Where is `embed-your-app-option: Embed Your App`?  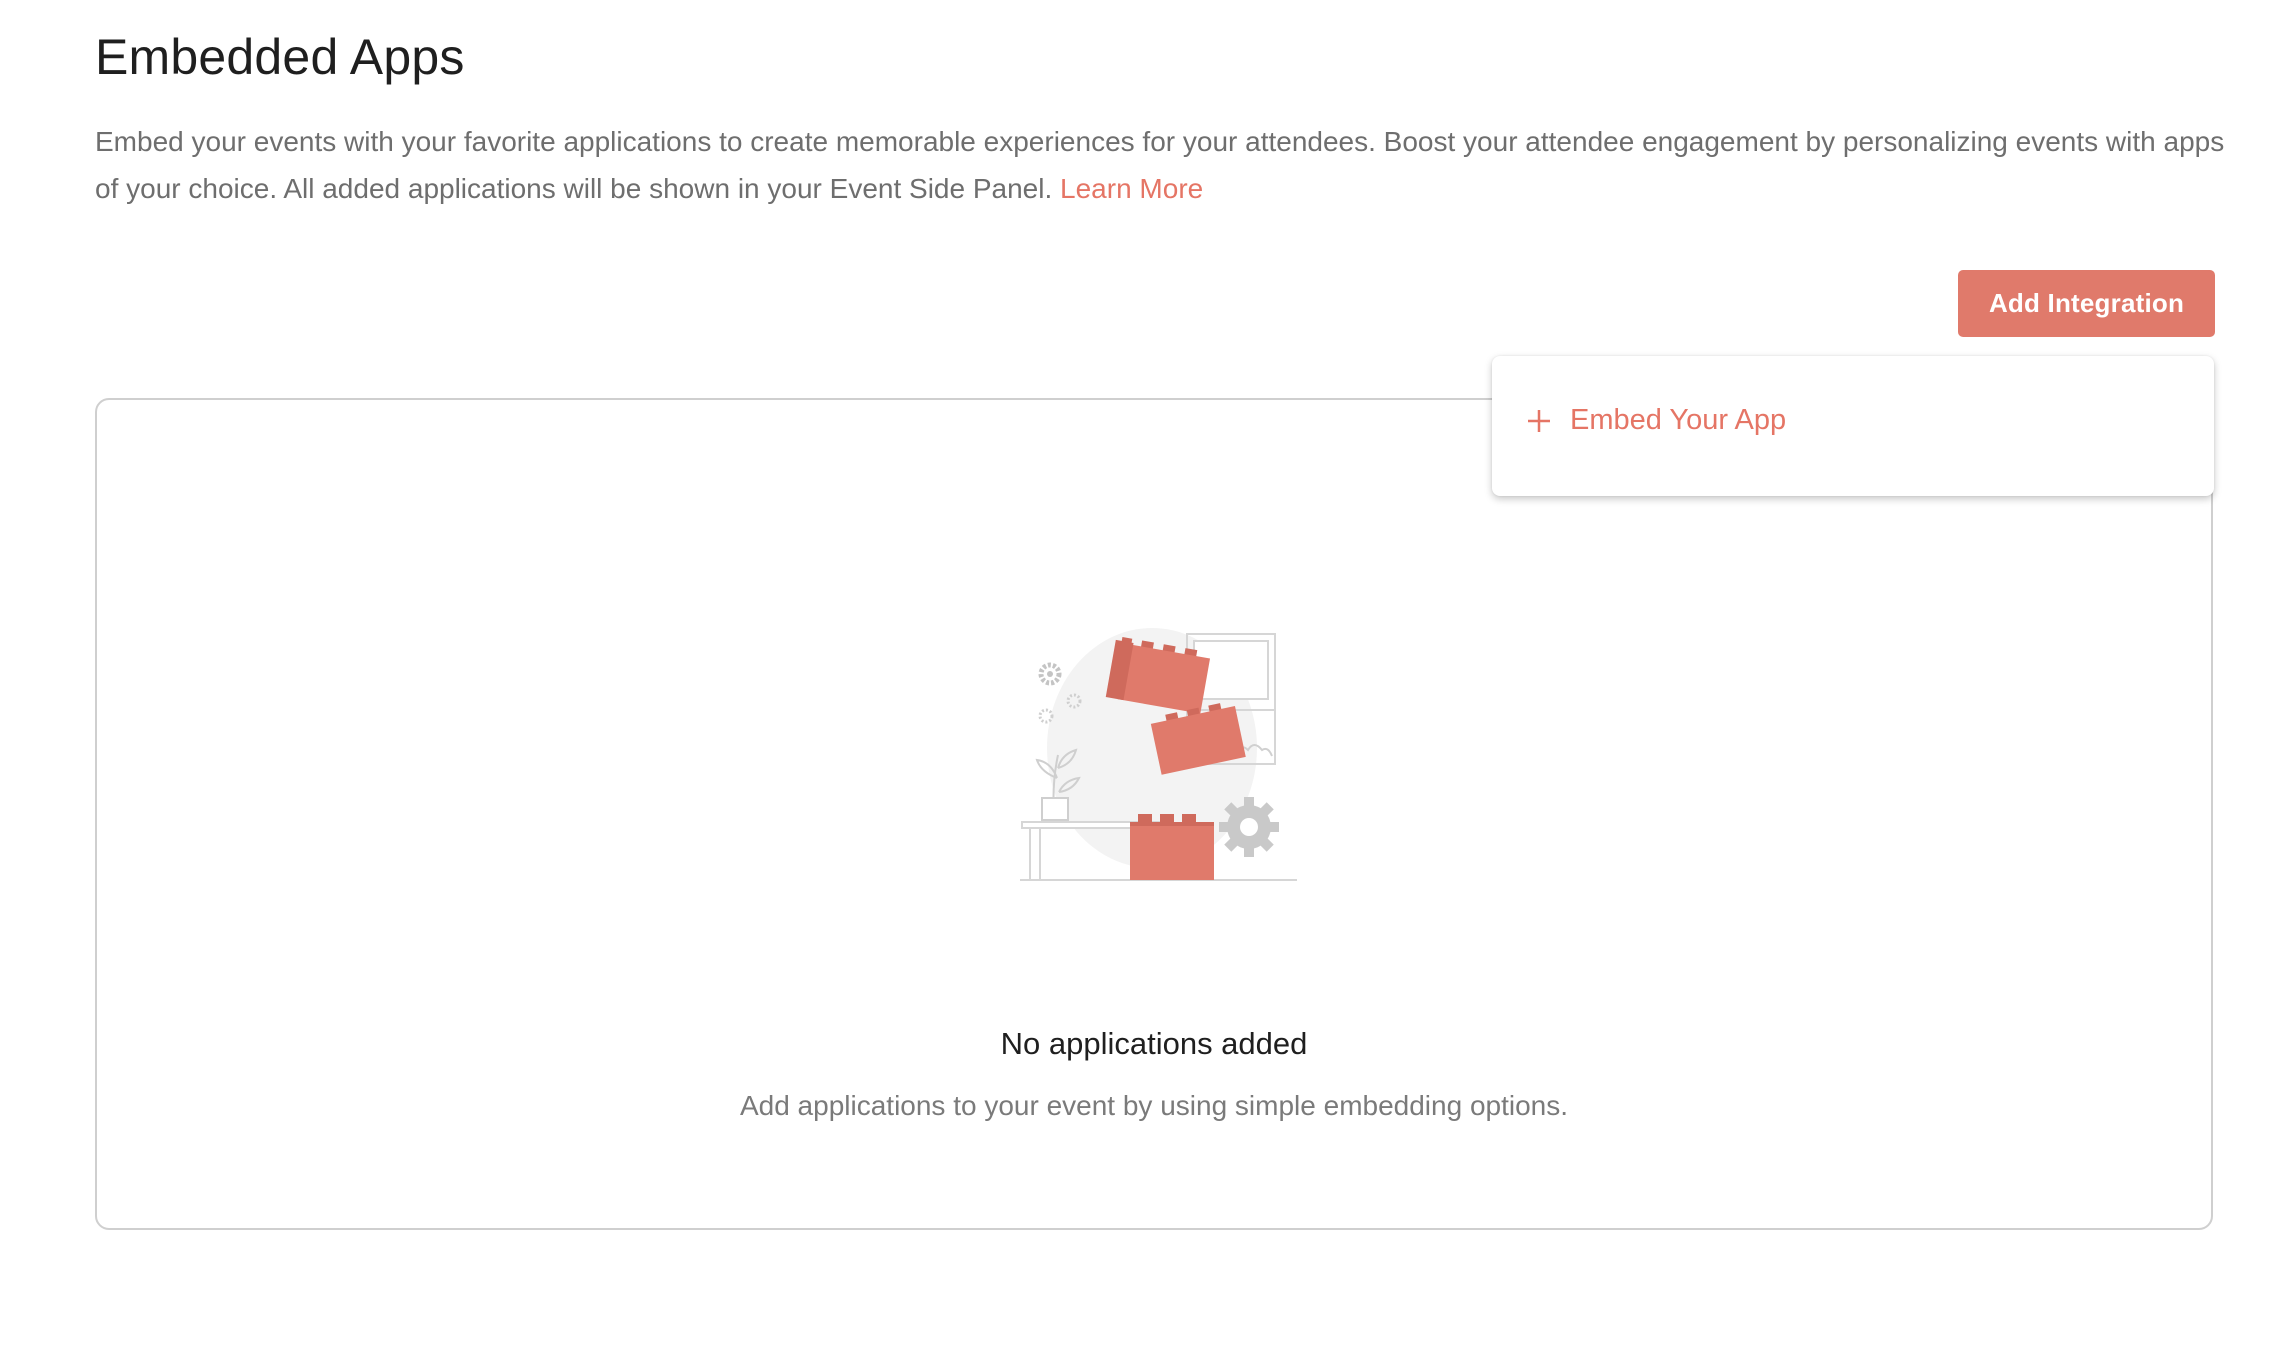 embed-your-app-option: Embed Your App is located at coordinates (1656, 420).